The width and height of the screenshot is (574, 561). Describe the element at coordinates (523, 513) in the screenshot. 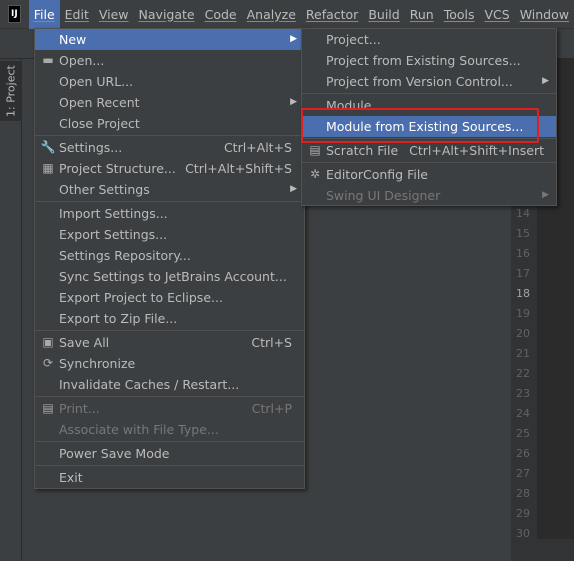

I see `line-number: 29` at that location.